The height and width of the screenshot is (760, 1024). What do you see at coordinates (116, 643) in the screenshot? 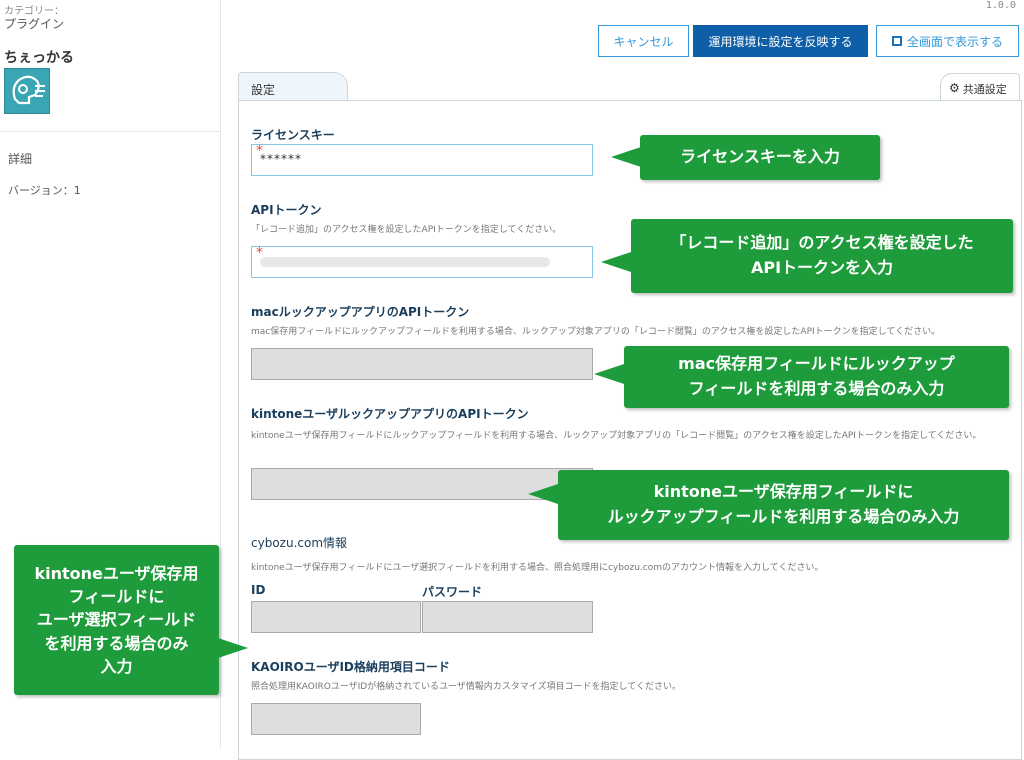
I see `callout-cybozu-line4: を利用する場合のみ` at bounding box center [116, 643].